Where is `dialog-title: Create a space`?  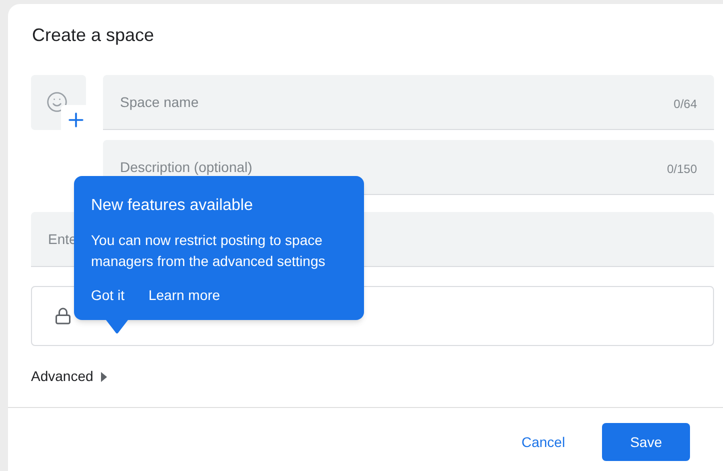
dialog-title: Create a space is located at coordinates (93, 35).